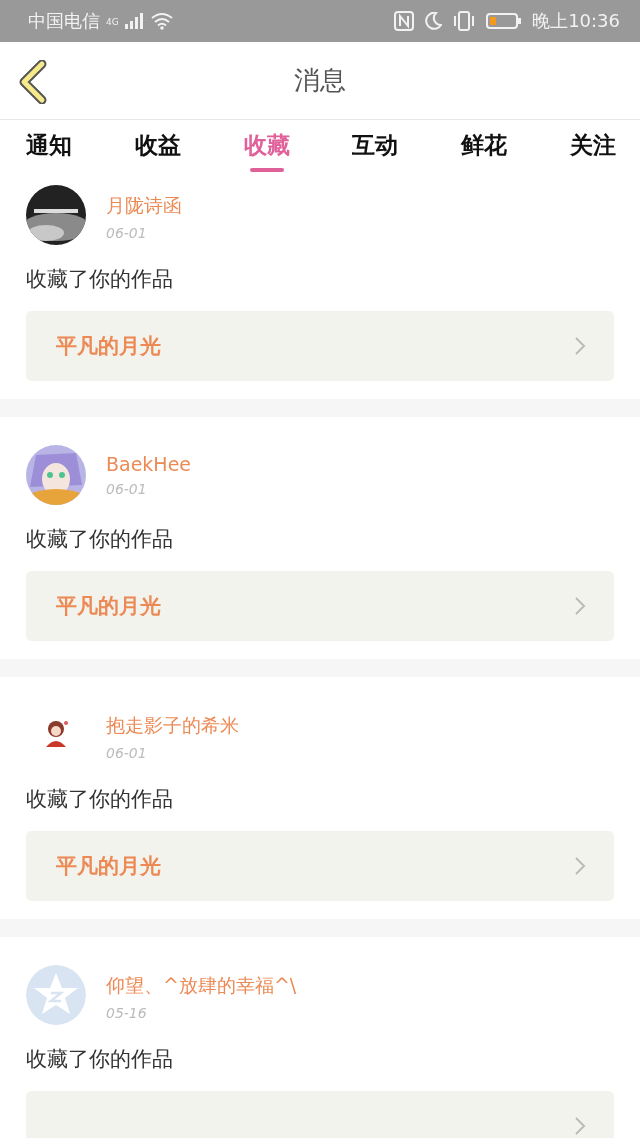  What do you see at coordinates (49, 149) in the screenshot?
I see `tab: 通知` at bounding box center [49, 149].